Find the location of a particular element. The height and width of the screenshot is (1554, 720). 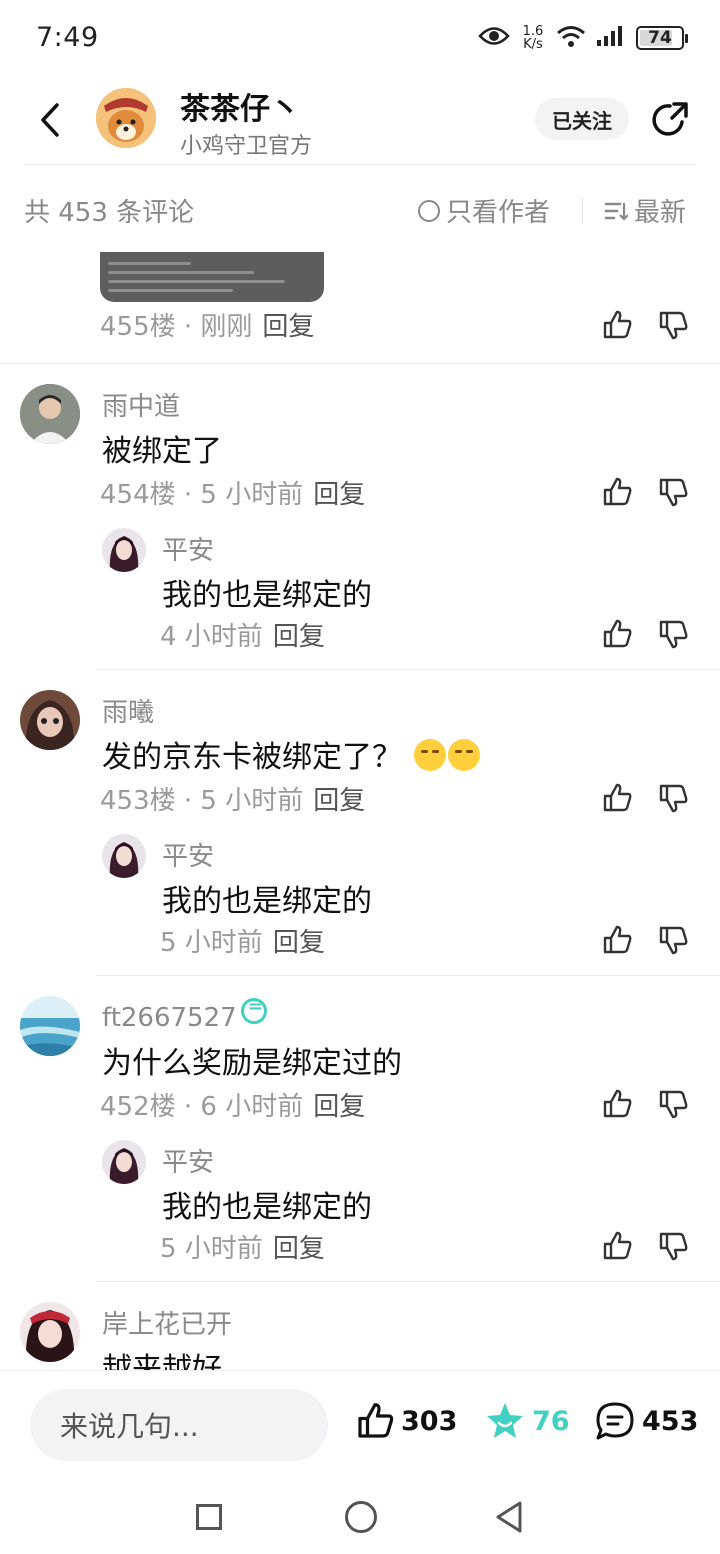

comment-text: 被绑定了 is located at coordinates (162, 451).